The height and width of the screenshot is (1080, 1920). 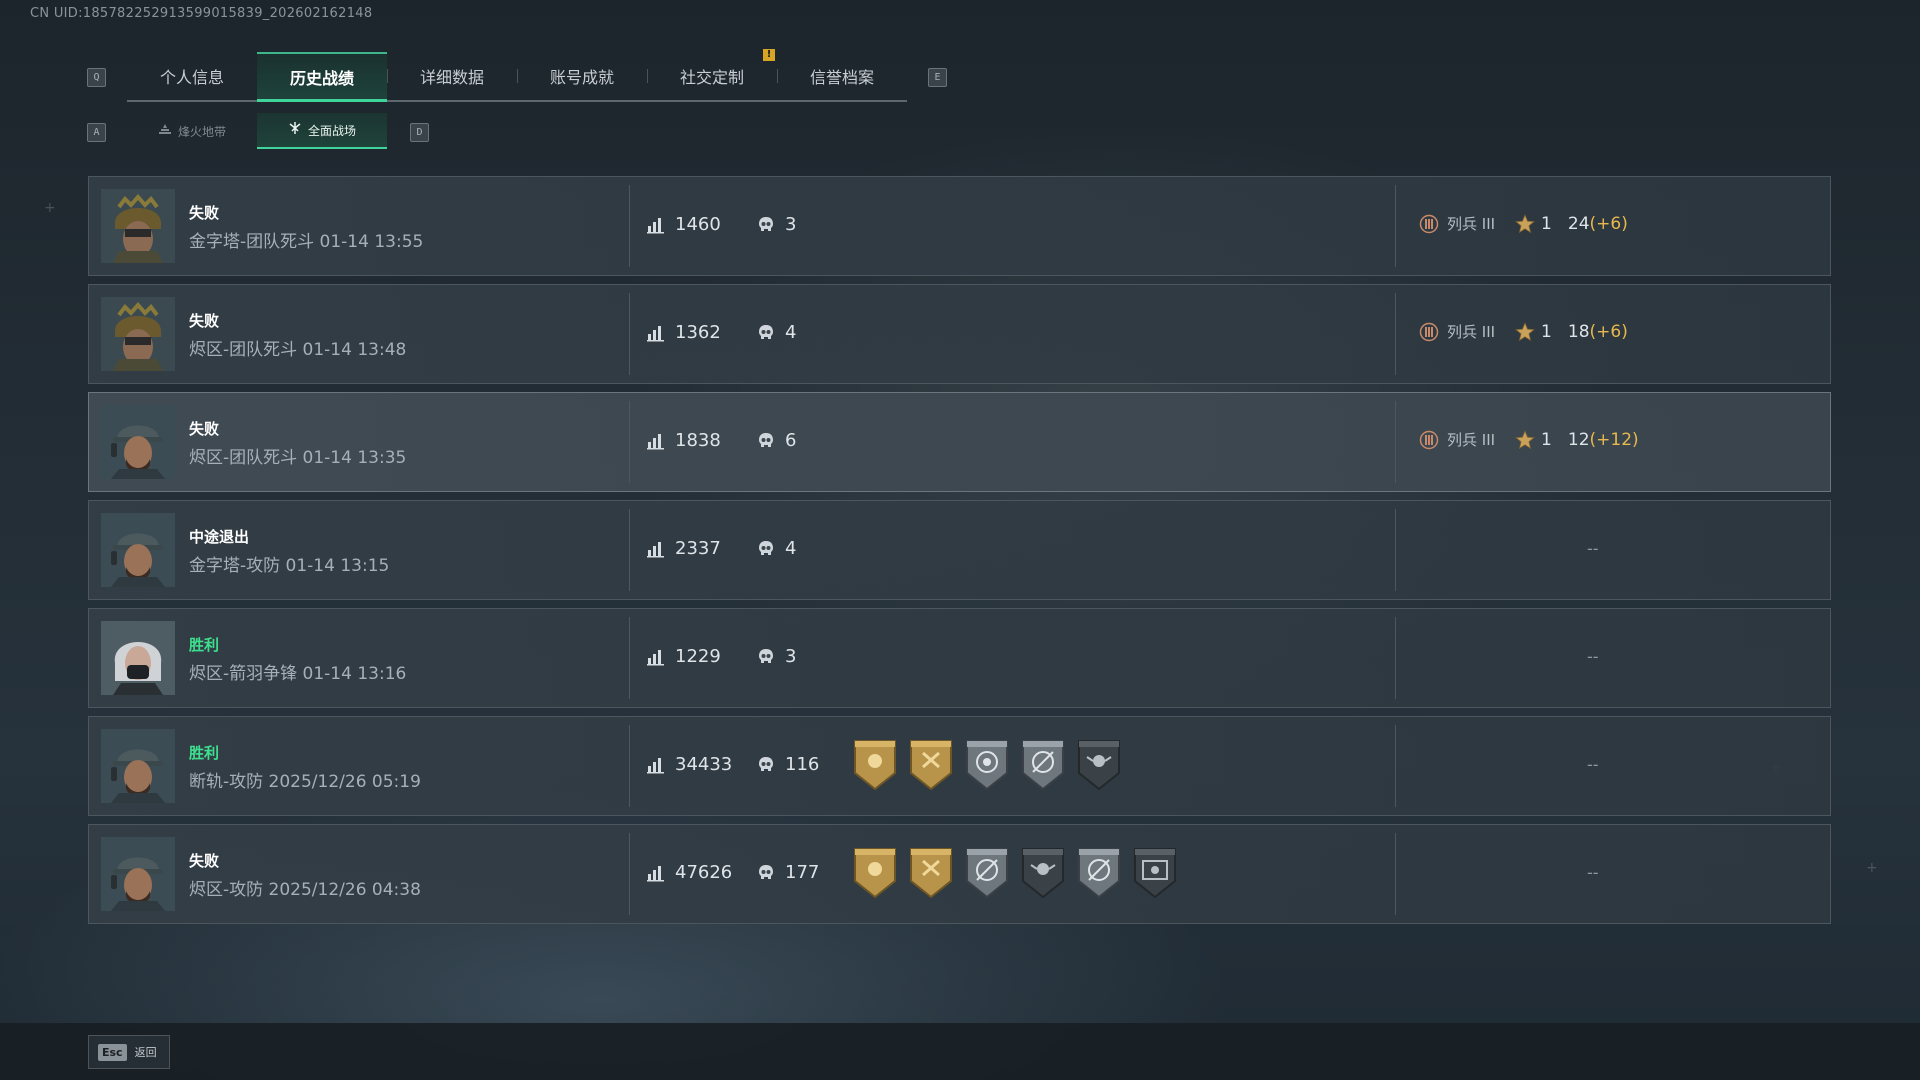 I want to click on exp-gain: (+12), so click(x=1614, y=439).